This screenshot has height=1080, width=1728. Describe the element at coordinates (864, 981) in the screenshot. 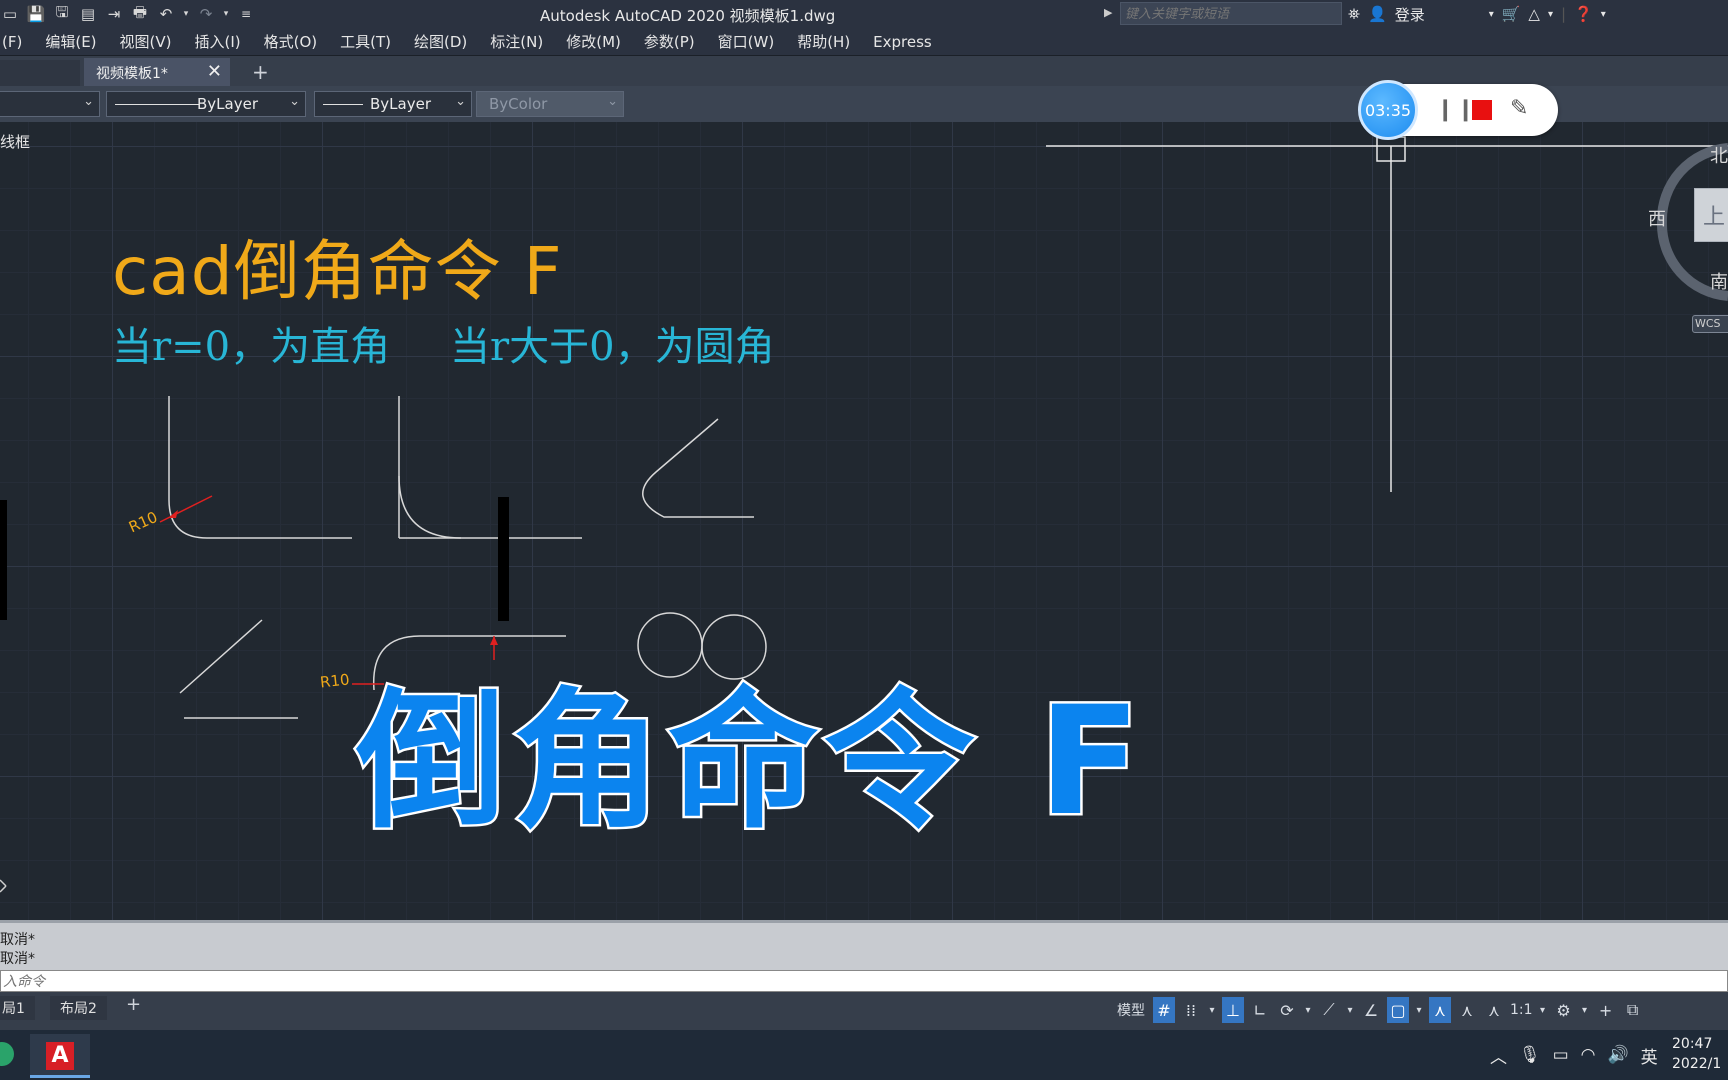

I see `command-input` at that location.